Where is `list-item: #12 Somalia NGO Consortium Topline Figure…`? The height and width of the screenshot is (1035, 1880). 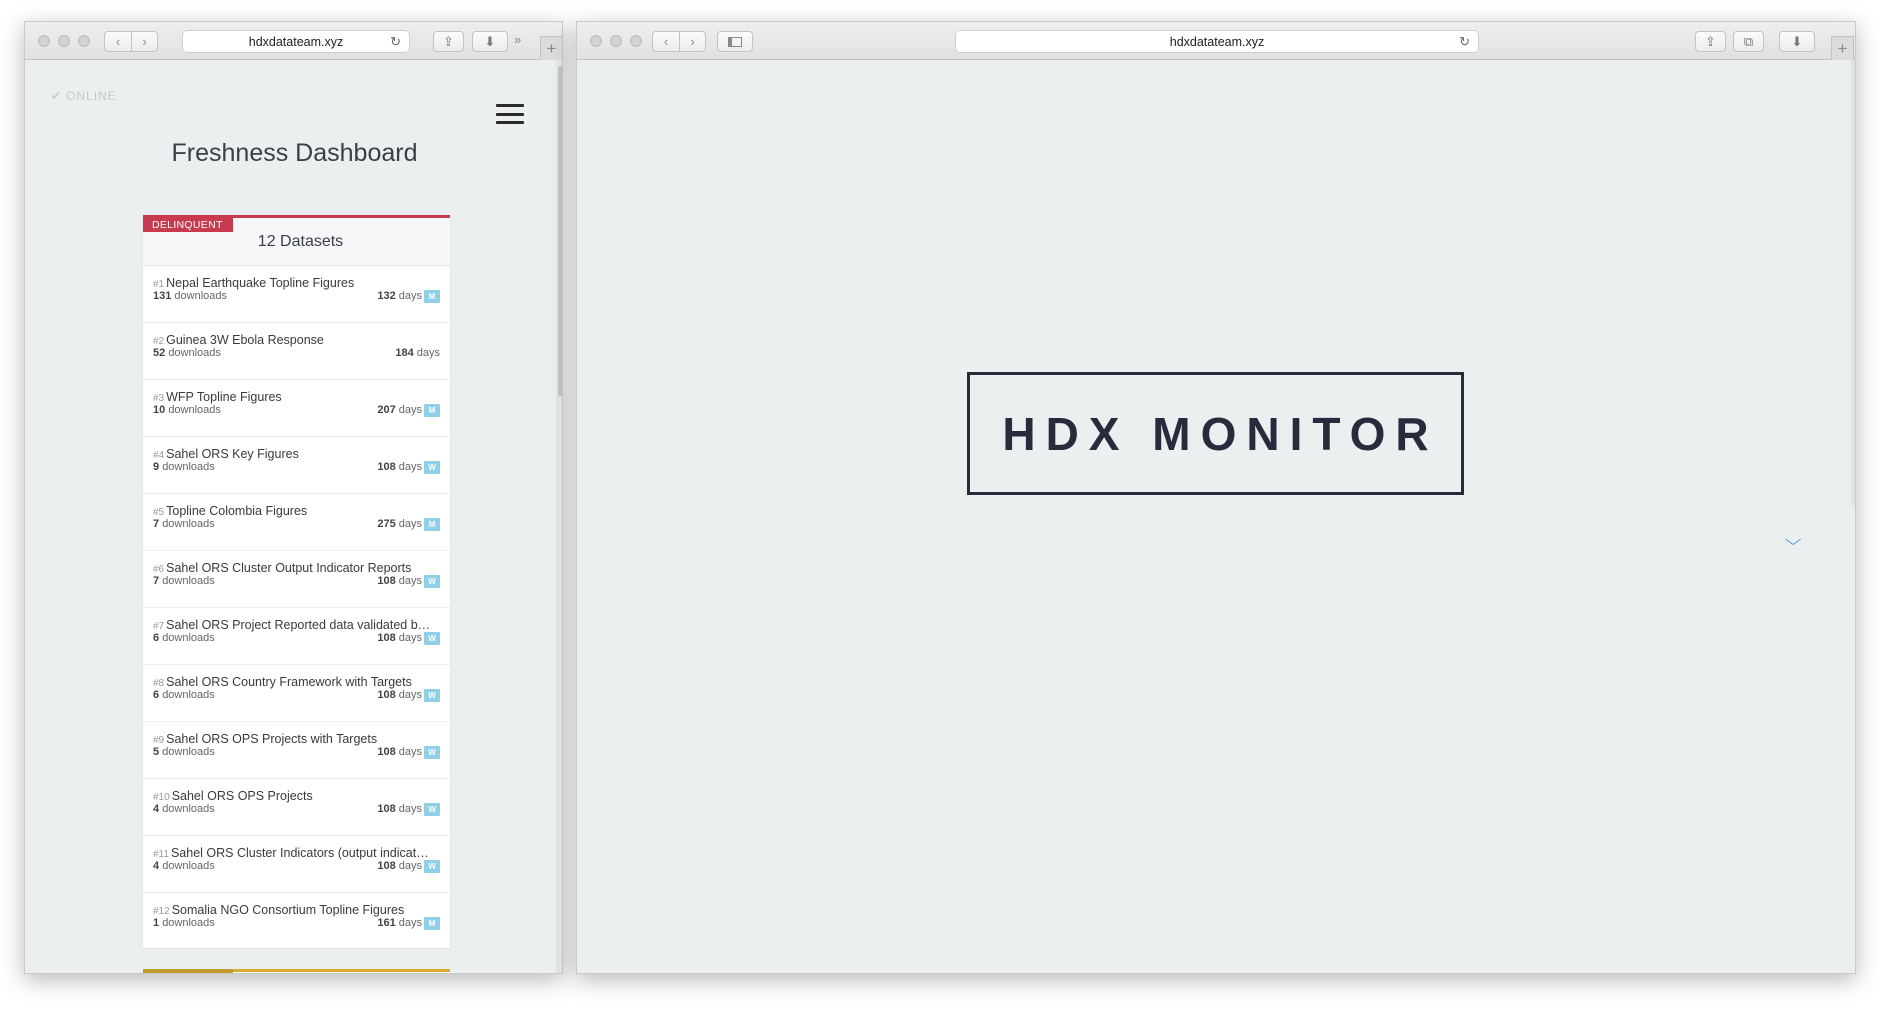 list-item: #12 Somalia NGO Consortium Topline Figure… is located at coordinates (296, 921).